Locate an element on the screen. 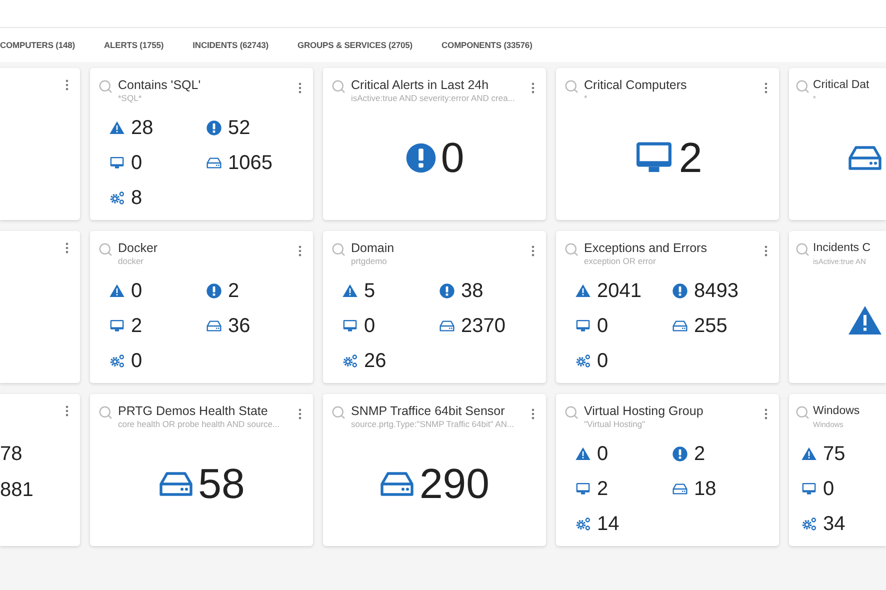  count-value: 18 is located at coordinates (705, 489).